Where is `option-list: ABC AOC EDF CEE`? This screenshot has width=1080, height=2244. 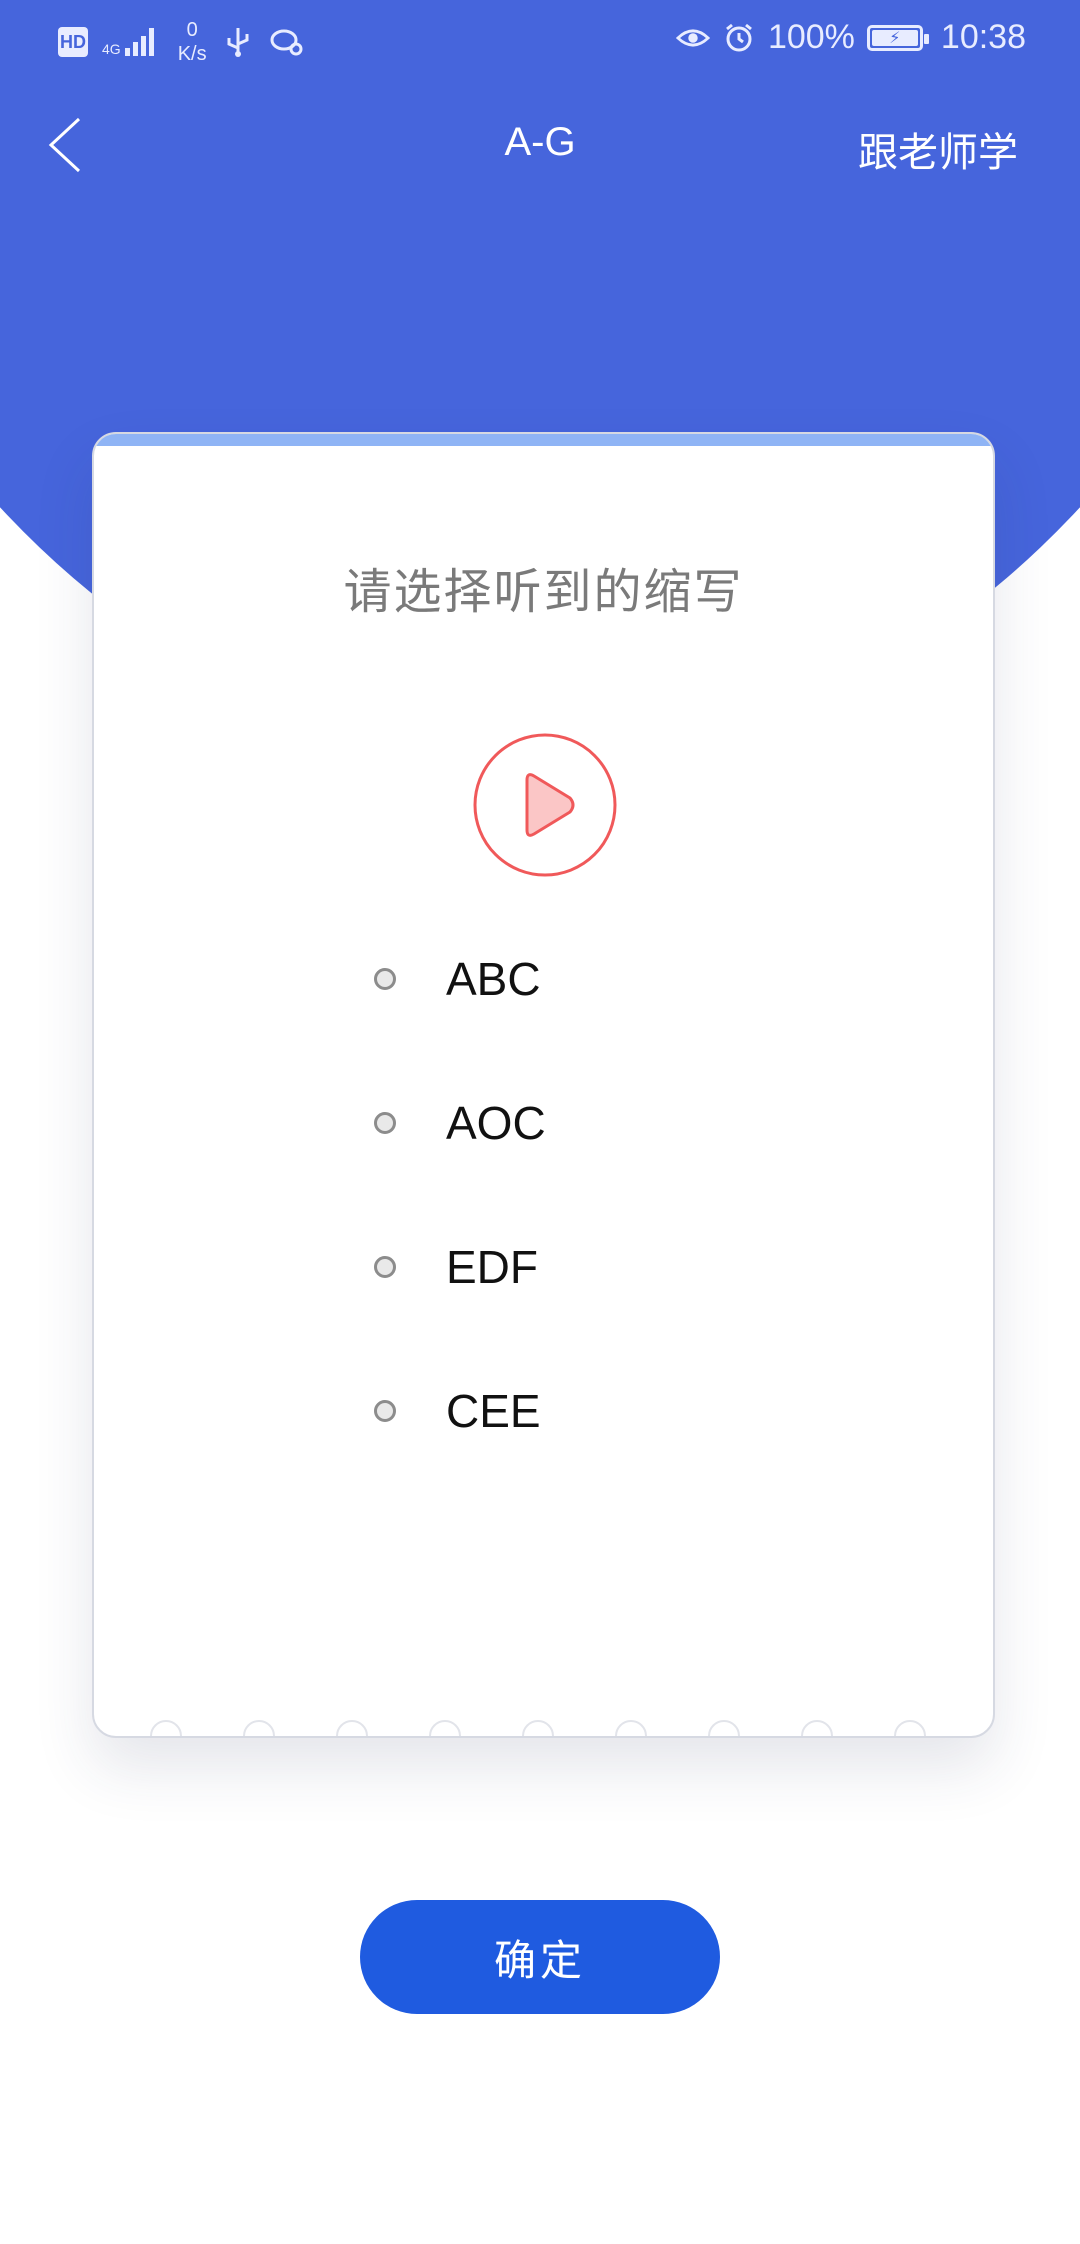 option-list: ABC AOC EDF CEE is located at coordinates (574, 1230).